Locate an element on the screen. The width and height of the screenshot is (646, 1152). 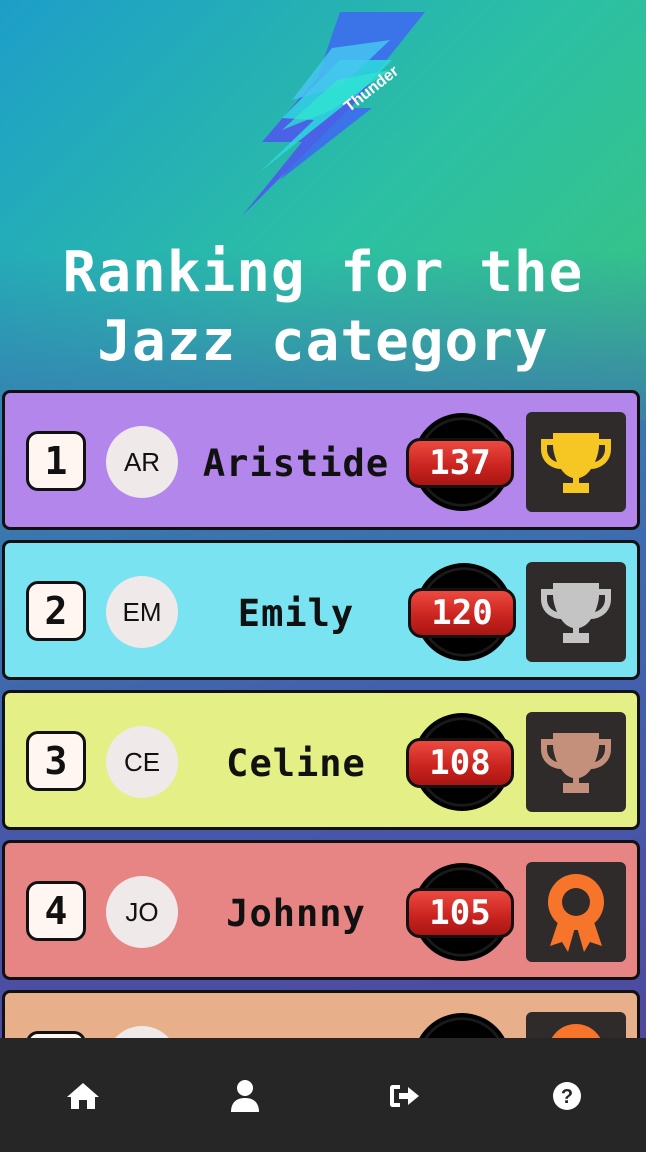
player-name: Aristide is located at coordinates (296, 463).